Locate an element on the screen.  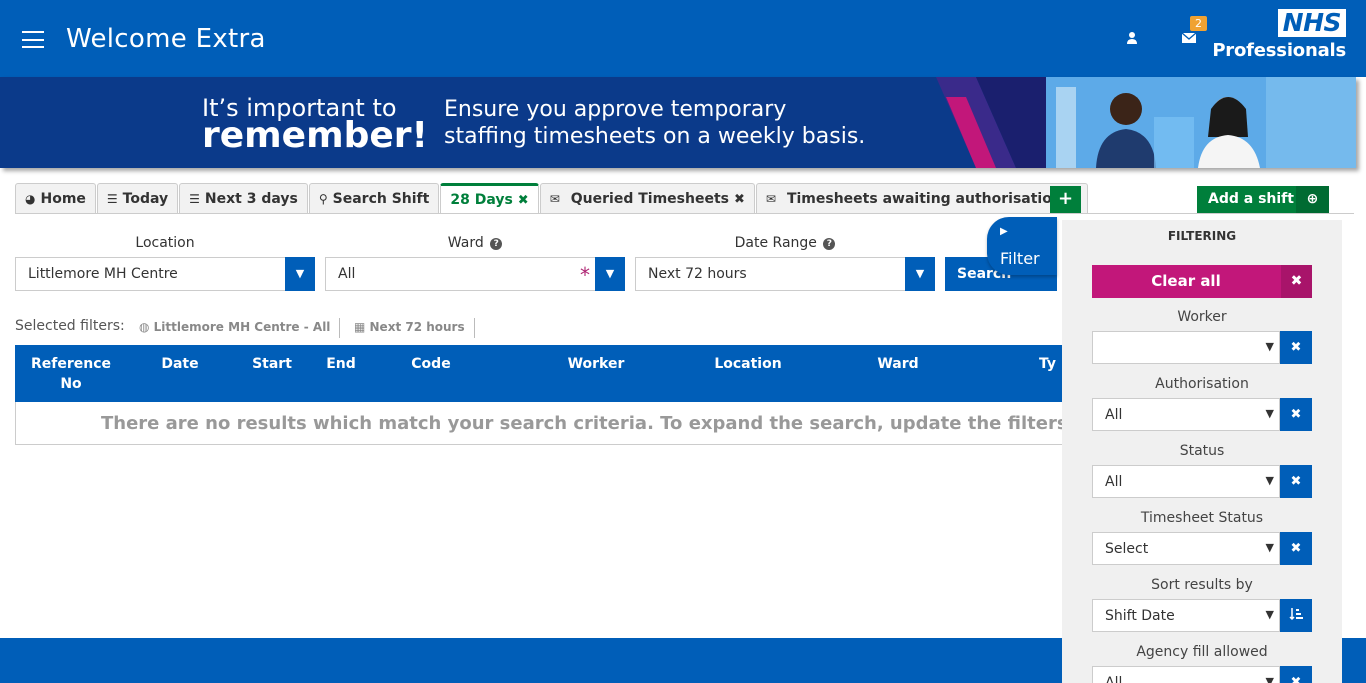
column-header: Date is located at coordinates (180, 364).